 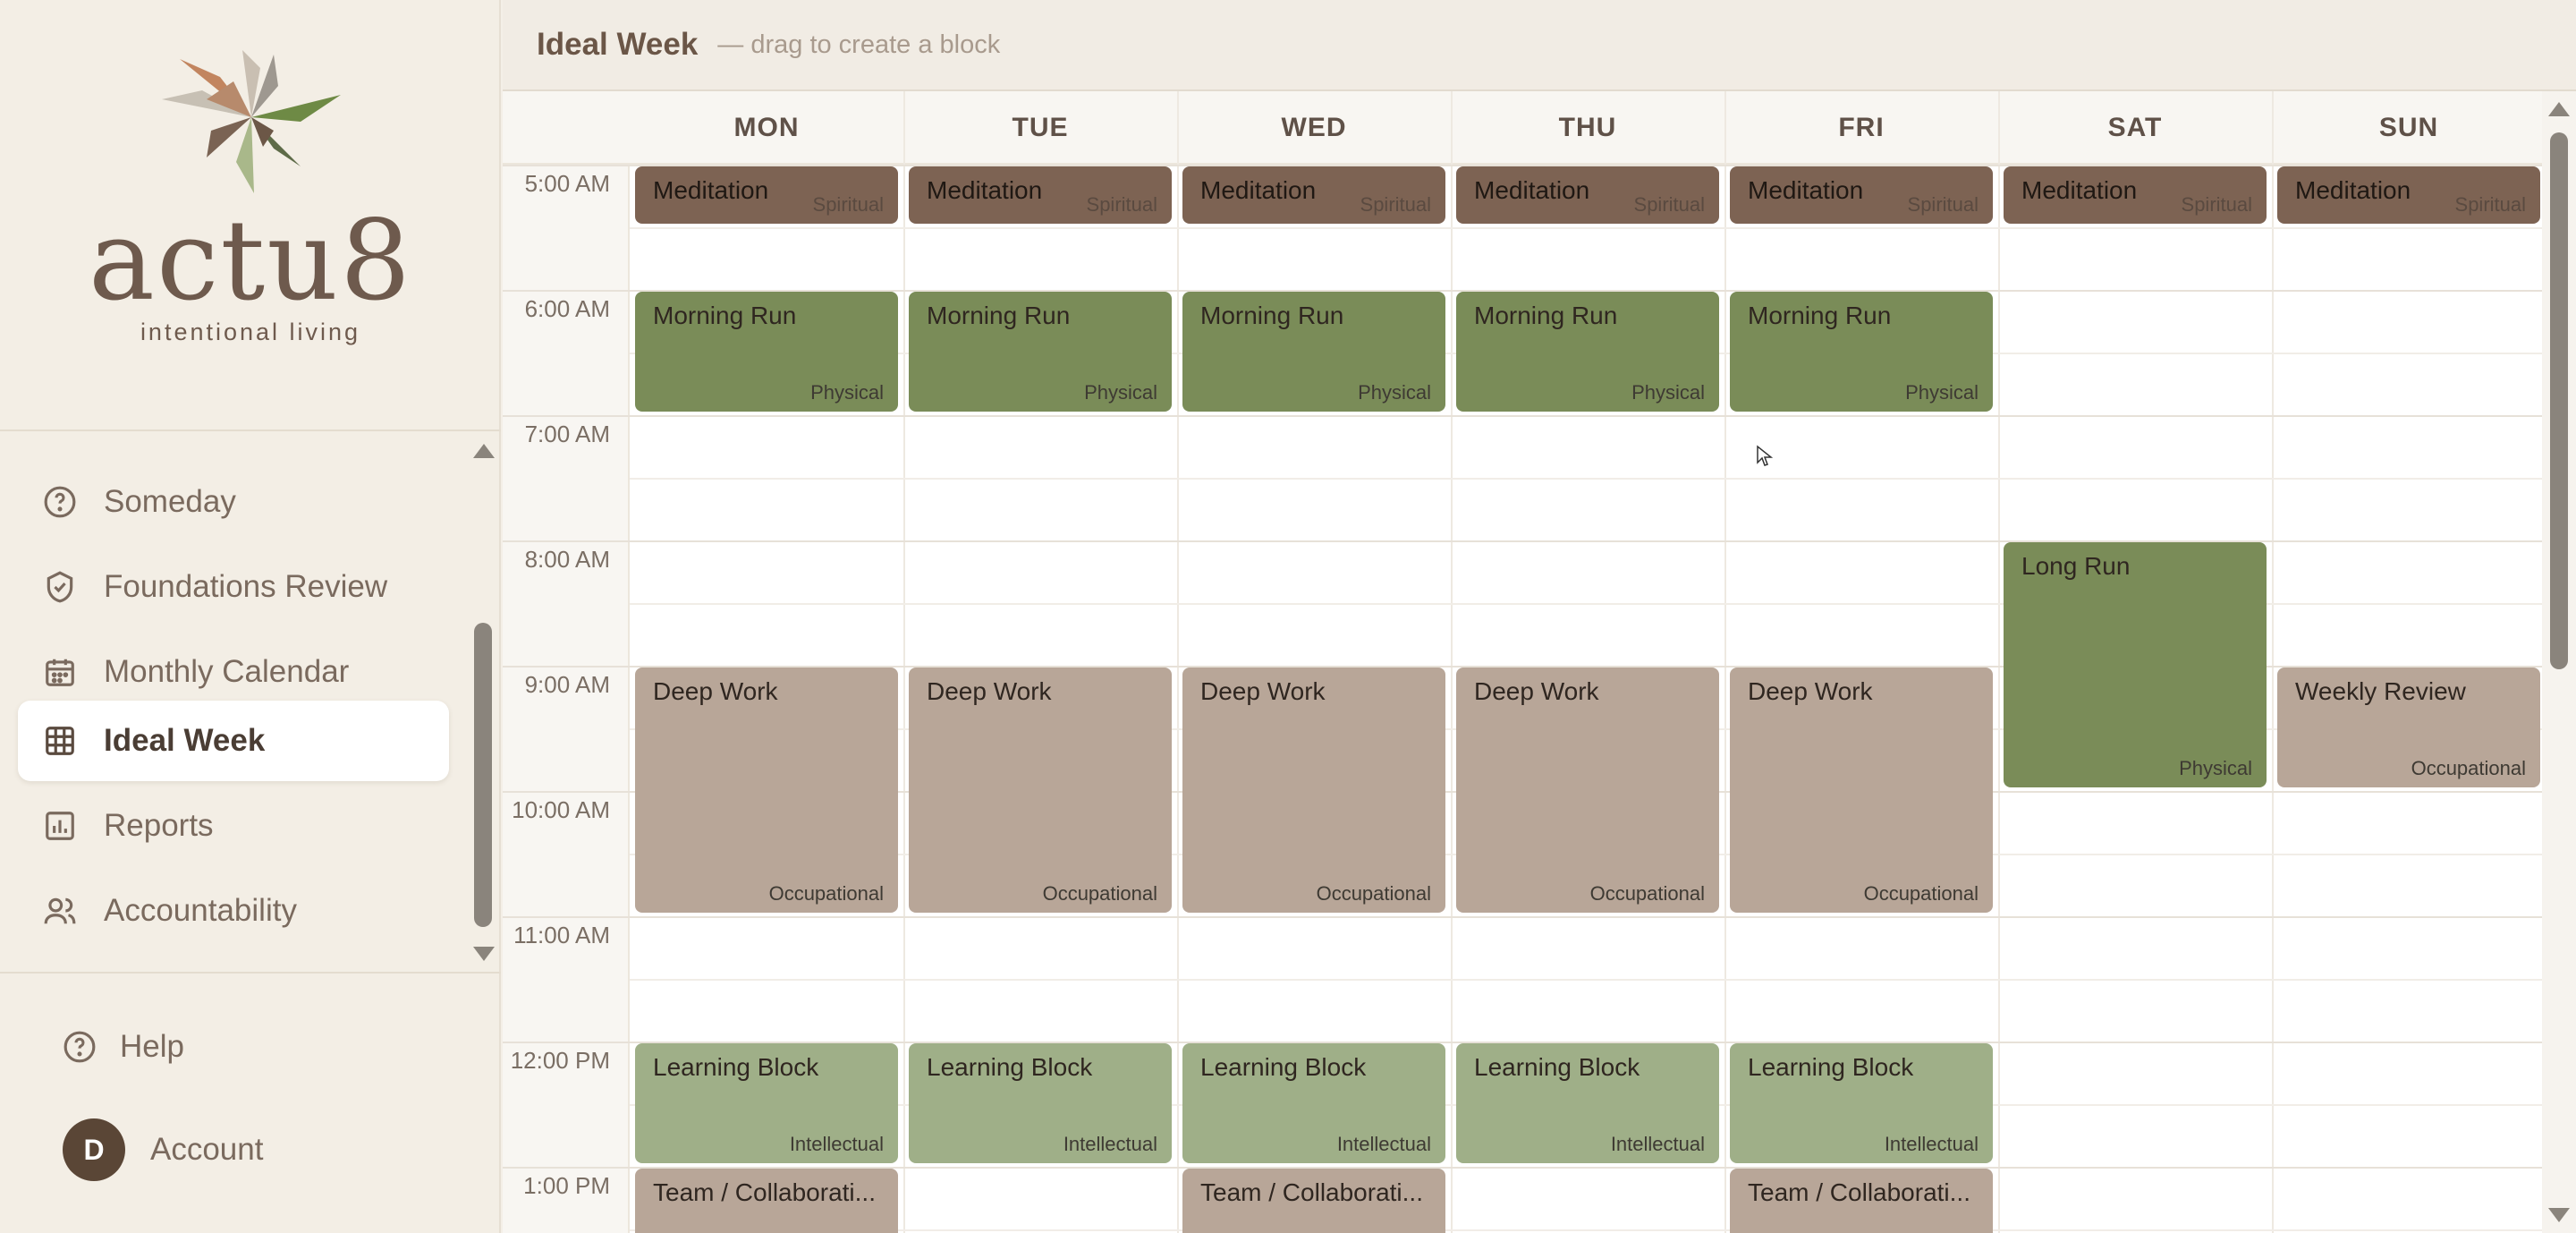 What do you see at coordinates (2135, 127) in the screenshot?
I see `day-header-sat: SAT` at bounding box center [2135, 127].